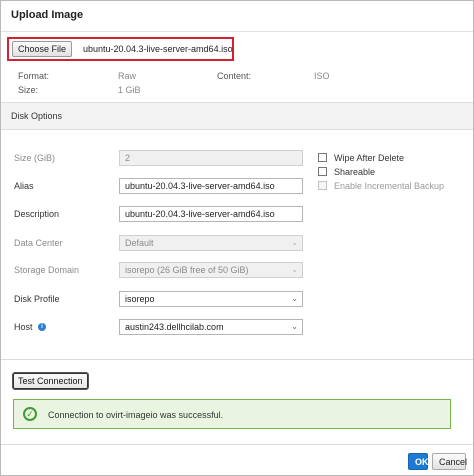 Image resolution: width=474 pixels, height=476 pixels. What do you see at coordinates (389, 186) in the screenshot?
I see `enable-incremental-backup-label: Enable Incremental Backup` at bounding box center [389, 186].